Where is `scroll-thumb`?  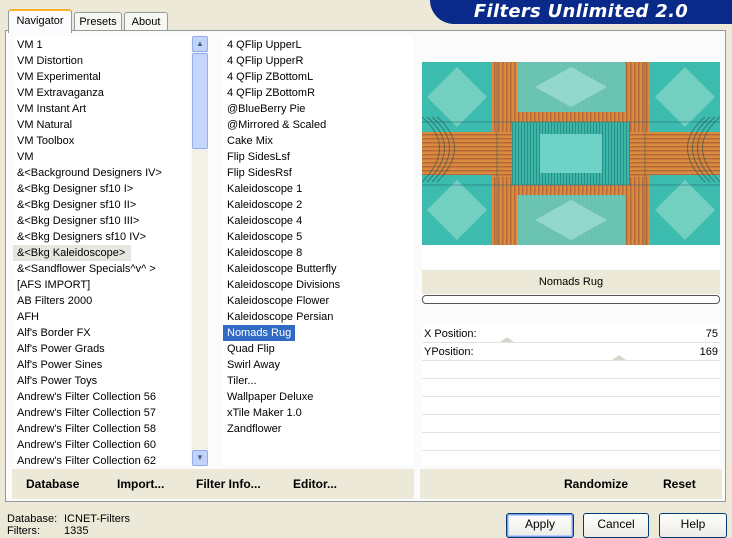
scroll-thumb is located at coordinates (200, 101).